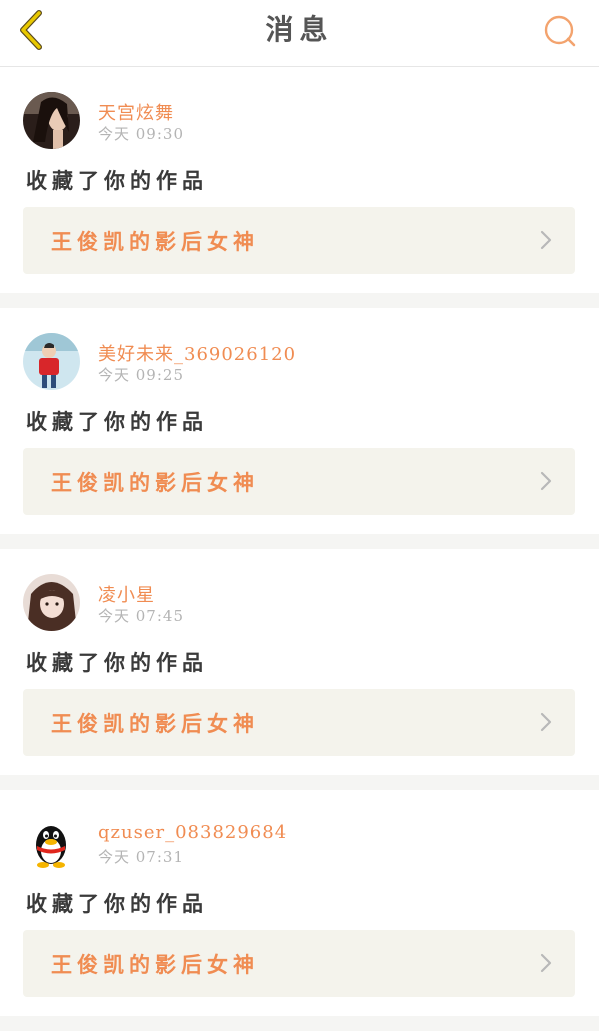  Describe the element at coordinates (192, 832) in the screenshot. I see `username: qzuser_083829684` at that location.